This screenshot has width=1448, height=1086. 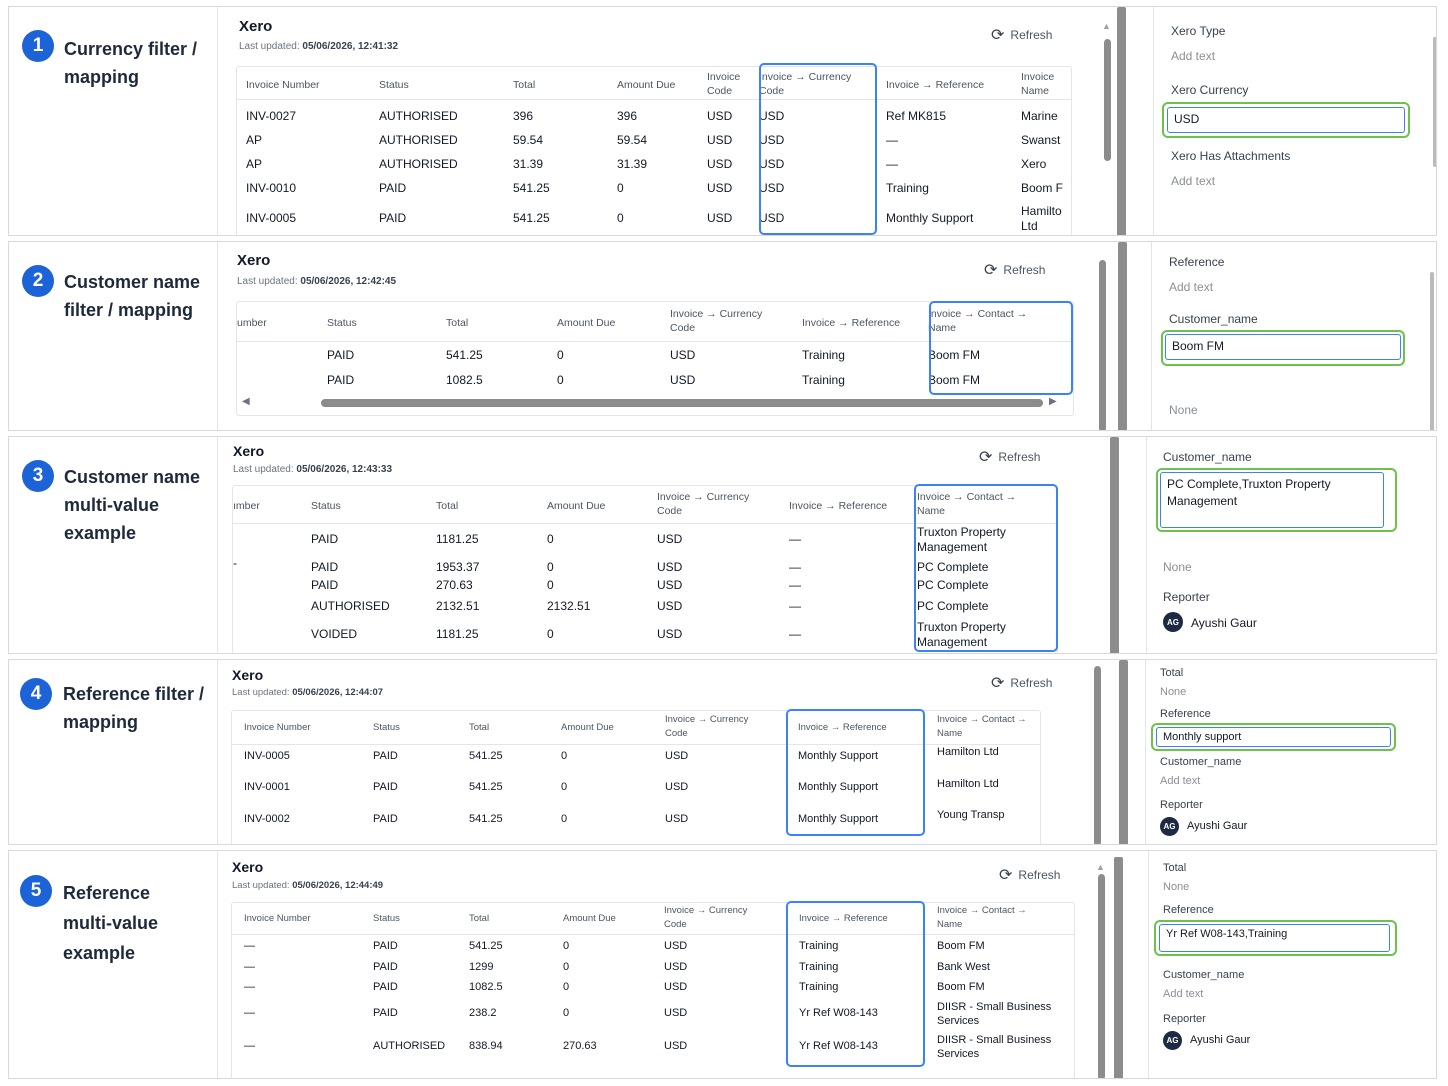 I want to click on last-updated: Last updated: 05/06/2026, 12:43:33, so click(x=313, y=469).